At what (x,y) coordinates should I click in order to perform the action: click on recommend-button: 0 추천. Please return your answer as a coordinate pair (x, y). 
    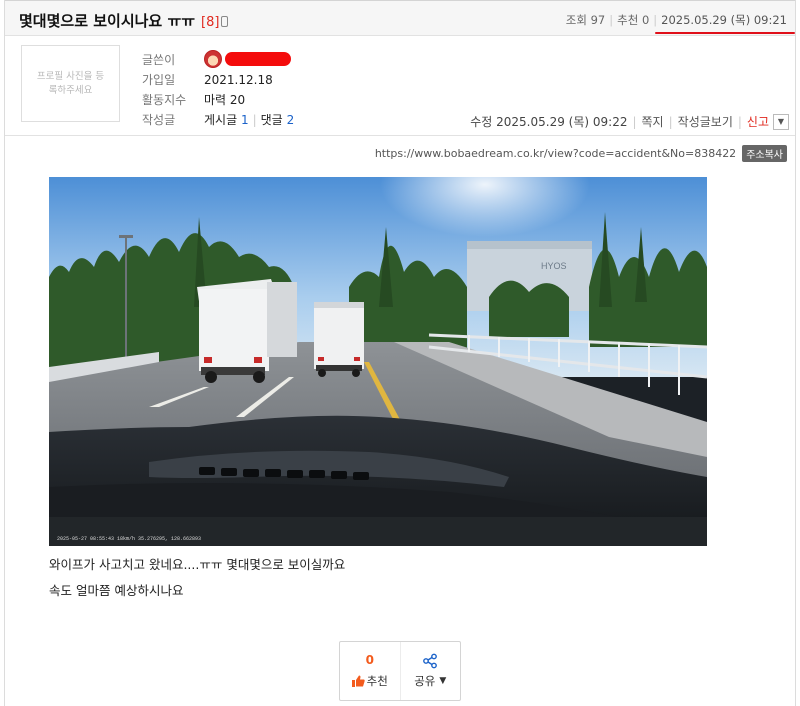
    Looking at the image, I should click on (370, 671).